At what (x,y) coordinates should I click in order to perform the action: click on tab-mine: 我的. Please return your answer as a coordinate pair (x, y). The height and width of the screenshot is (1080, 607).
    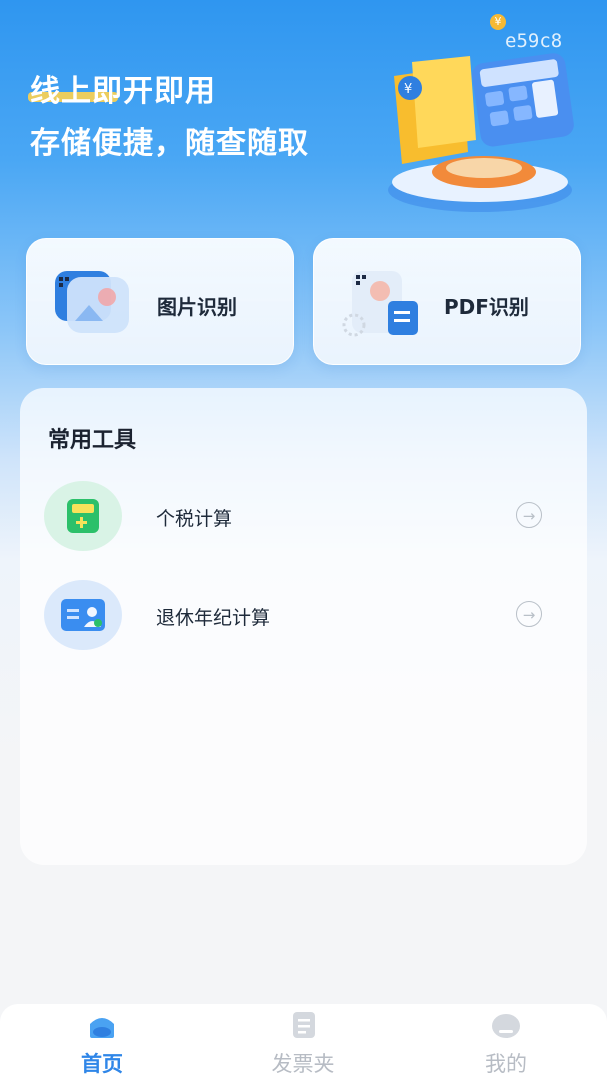
    Looking at the image, I should click on (506, 1042).